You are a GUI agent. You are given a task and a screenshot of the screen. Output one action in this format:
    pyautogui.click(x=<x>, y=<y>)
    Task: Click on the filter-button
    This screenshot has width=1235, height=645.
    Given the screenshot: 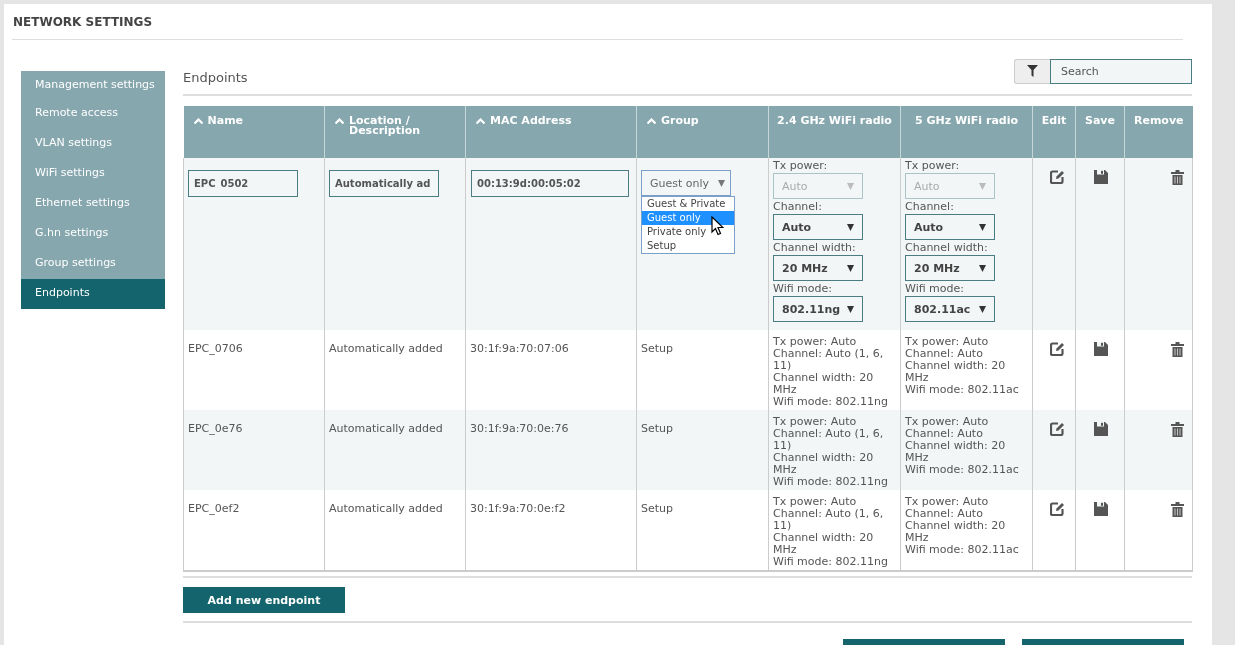 What is the action you would take?
    pyautogui.click(x=1032, y=71)
    